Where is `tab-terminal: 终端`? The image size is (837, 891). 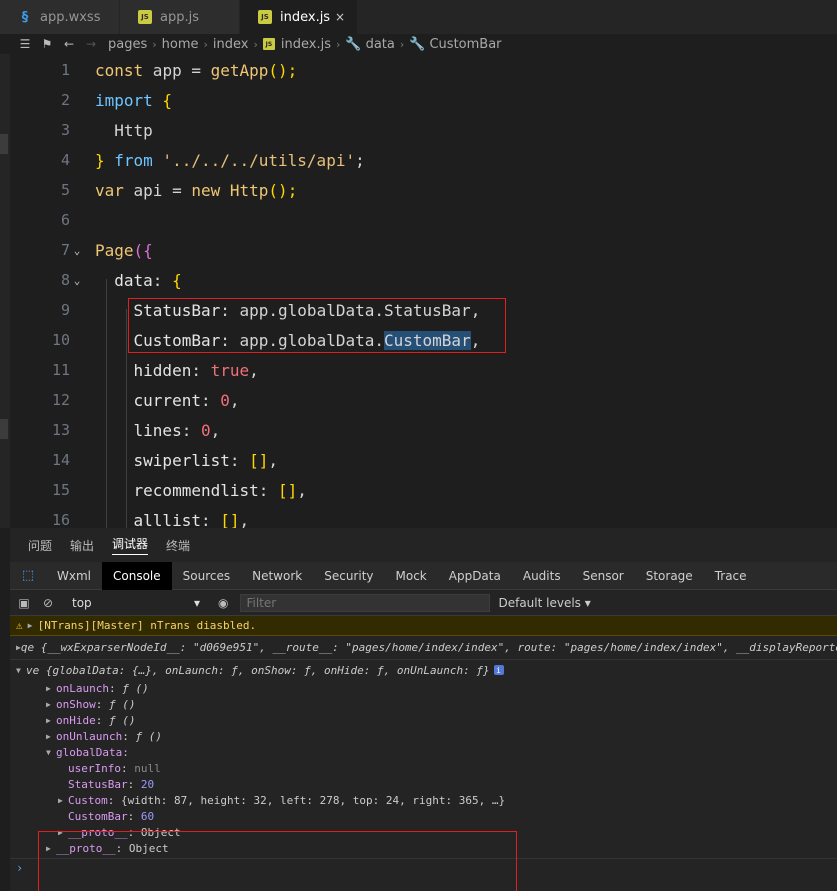
tab-terminal: 终端 is located at coordinates (178, 545).